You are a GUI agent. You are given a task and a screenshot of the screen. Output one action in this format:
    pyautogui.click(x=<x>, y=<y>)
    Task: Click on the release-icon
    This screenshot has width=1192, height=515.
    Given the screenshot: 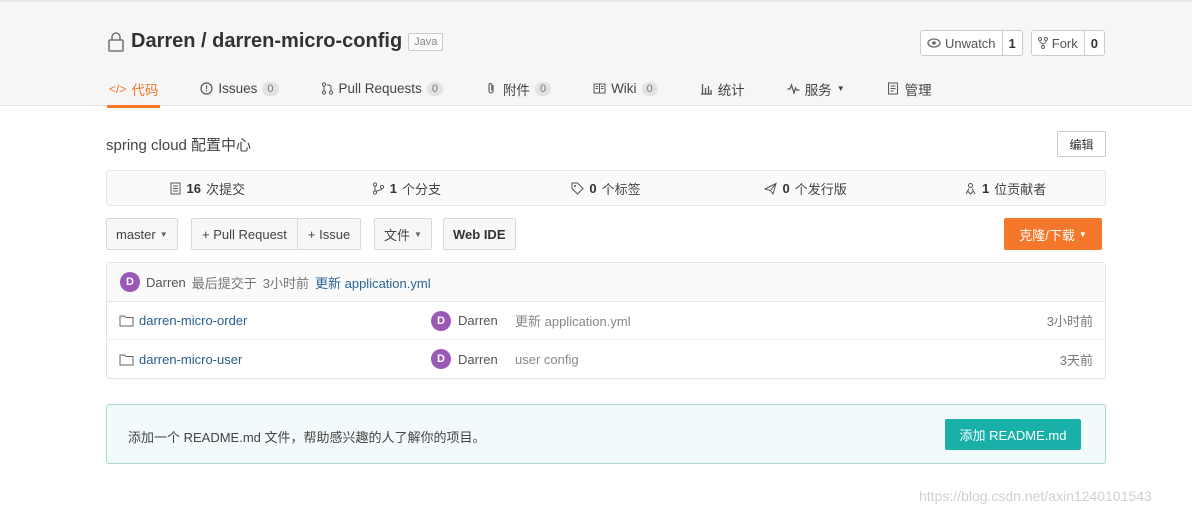 What is the action you would take?
    pyautogui.click(x=771, y=188)
    